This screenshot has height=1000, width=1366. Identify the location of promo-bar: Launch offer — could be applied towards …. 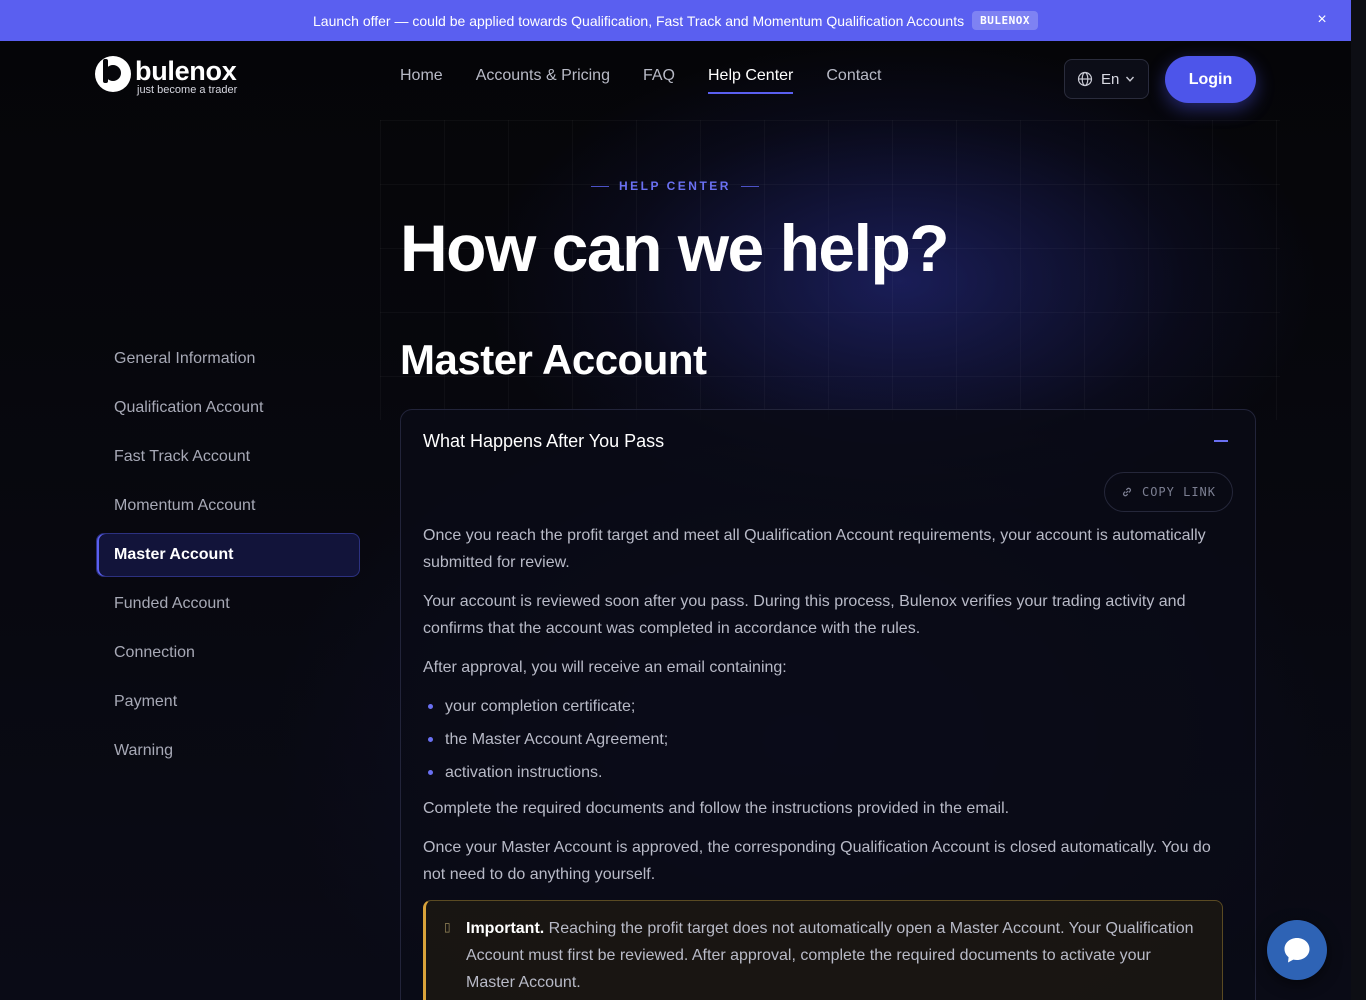
(675, 20).